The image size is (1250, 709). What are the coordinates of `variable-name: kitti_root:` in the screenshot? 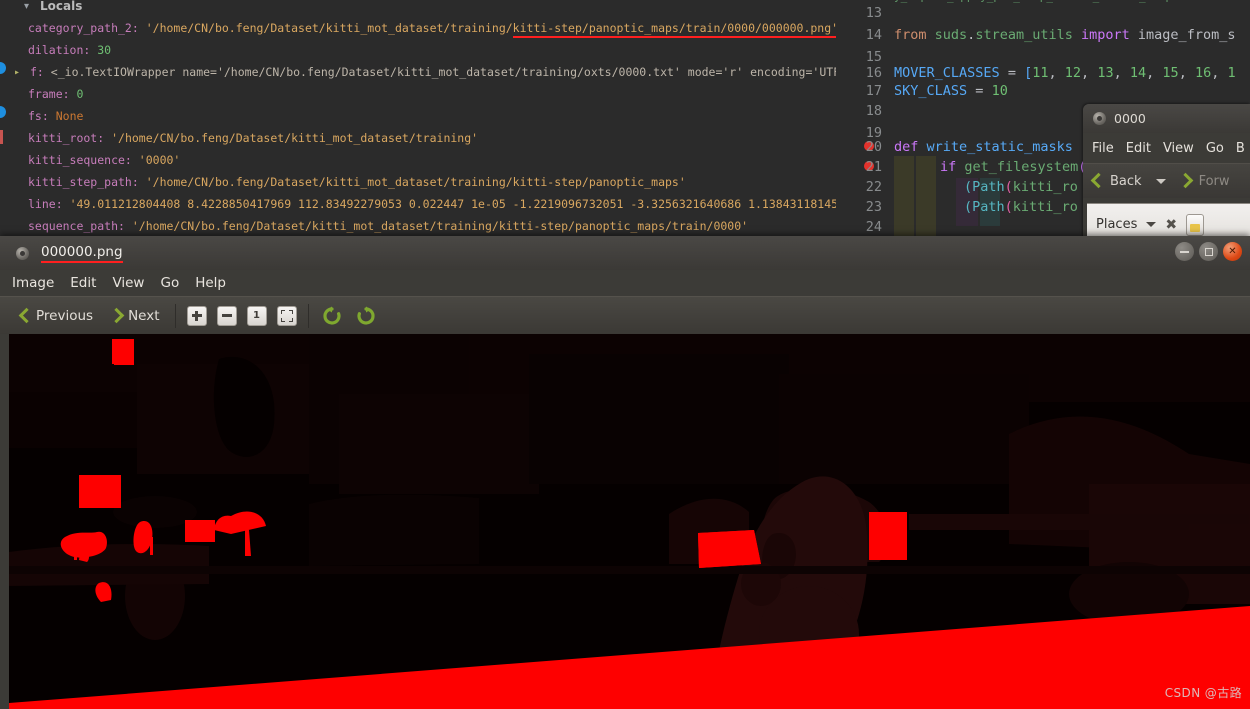 It's located at (66, 138).